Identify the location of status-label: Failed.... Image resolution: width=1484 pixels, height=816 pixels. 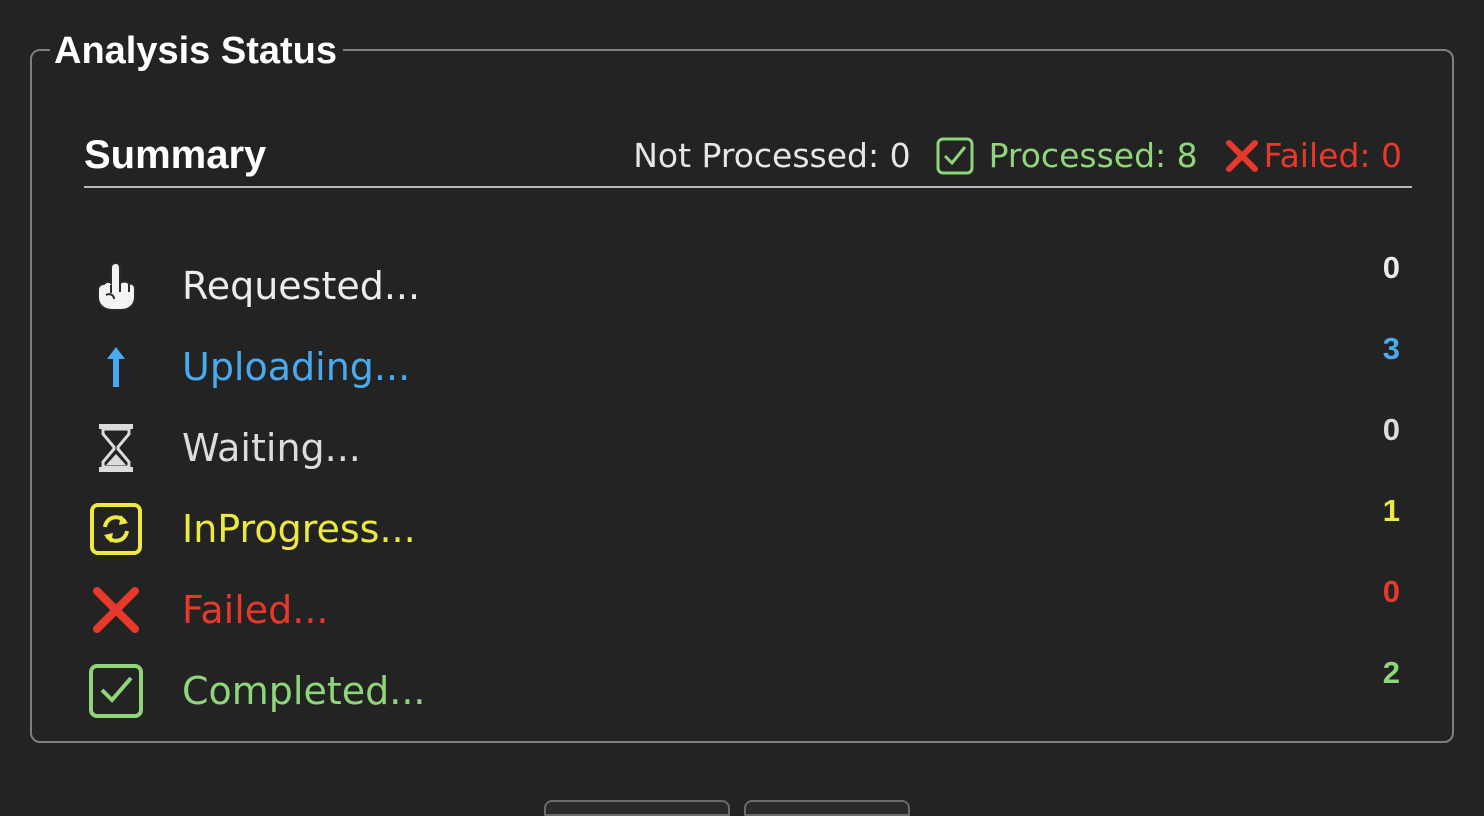
(255, 610).